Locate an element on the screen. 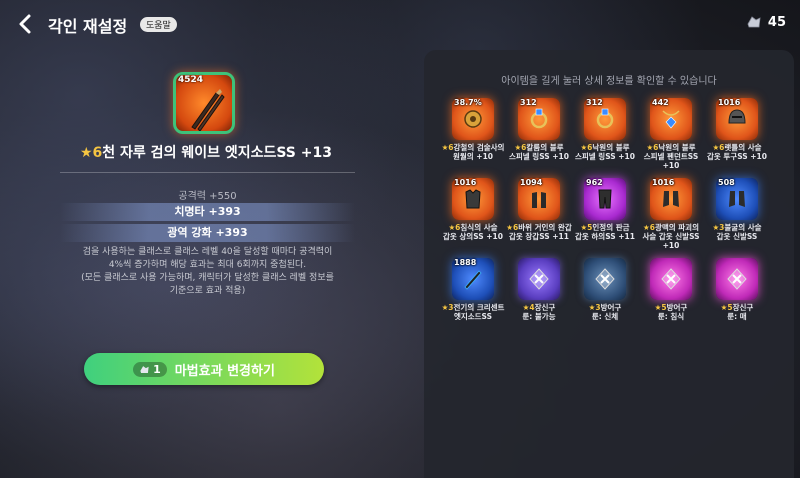  inventory-item: 962 ★5인정의 판금 갑옷 하의SS +11 is located at coordinates (604, 214).